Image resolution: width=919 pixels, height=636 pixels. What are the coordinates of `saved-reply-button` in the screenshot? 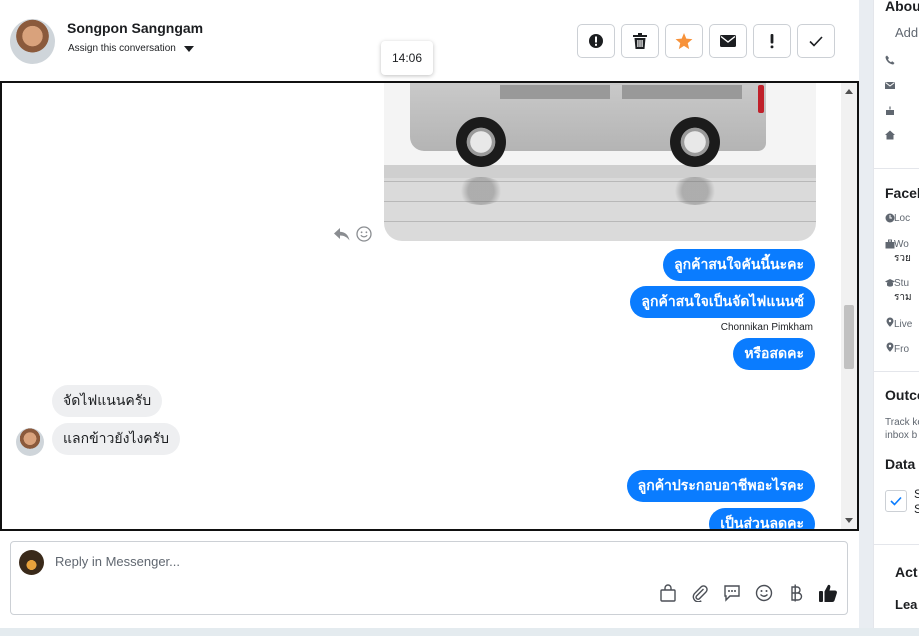 It's located at (732, 593).